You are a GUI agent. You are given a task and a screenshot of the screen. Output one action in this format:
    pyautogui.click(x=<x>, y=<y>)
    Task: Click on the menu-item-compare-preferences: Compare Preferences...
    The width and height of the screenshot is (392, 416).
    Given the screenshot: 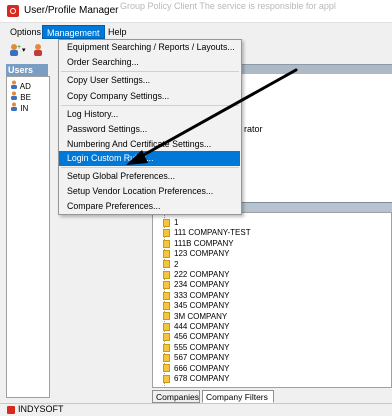 What is the action you would take?
    pyautogui.click(x=113, y=206)
    